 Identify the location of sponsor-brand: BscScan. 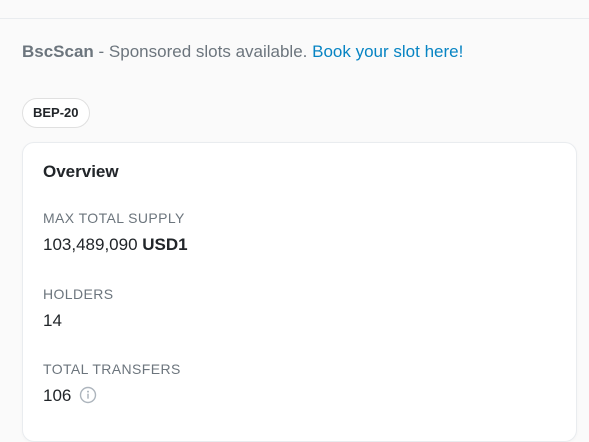
(58, 51).